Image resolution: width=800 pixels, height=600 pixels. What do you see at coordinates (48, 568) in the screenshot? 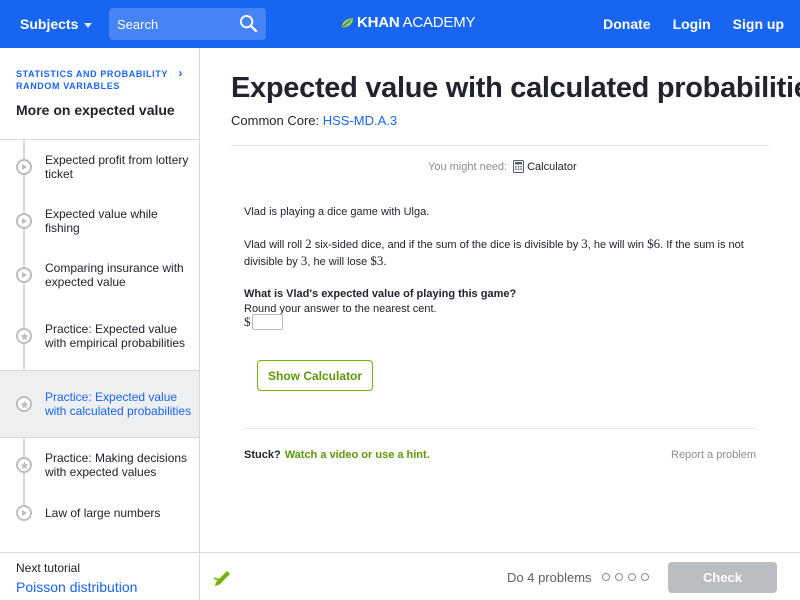
I see `next-tutorial-label: Next tutorial` at bounding box center [48, 568].